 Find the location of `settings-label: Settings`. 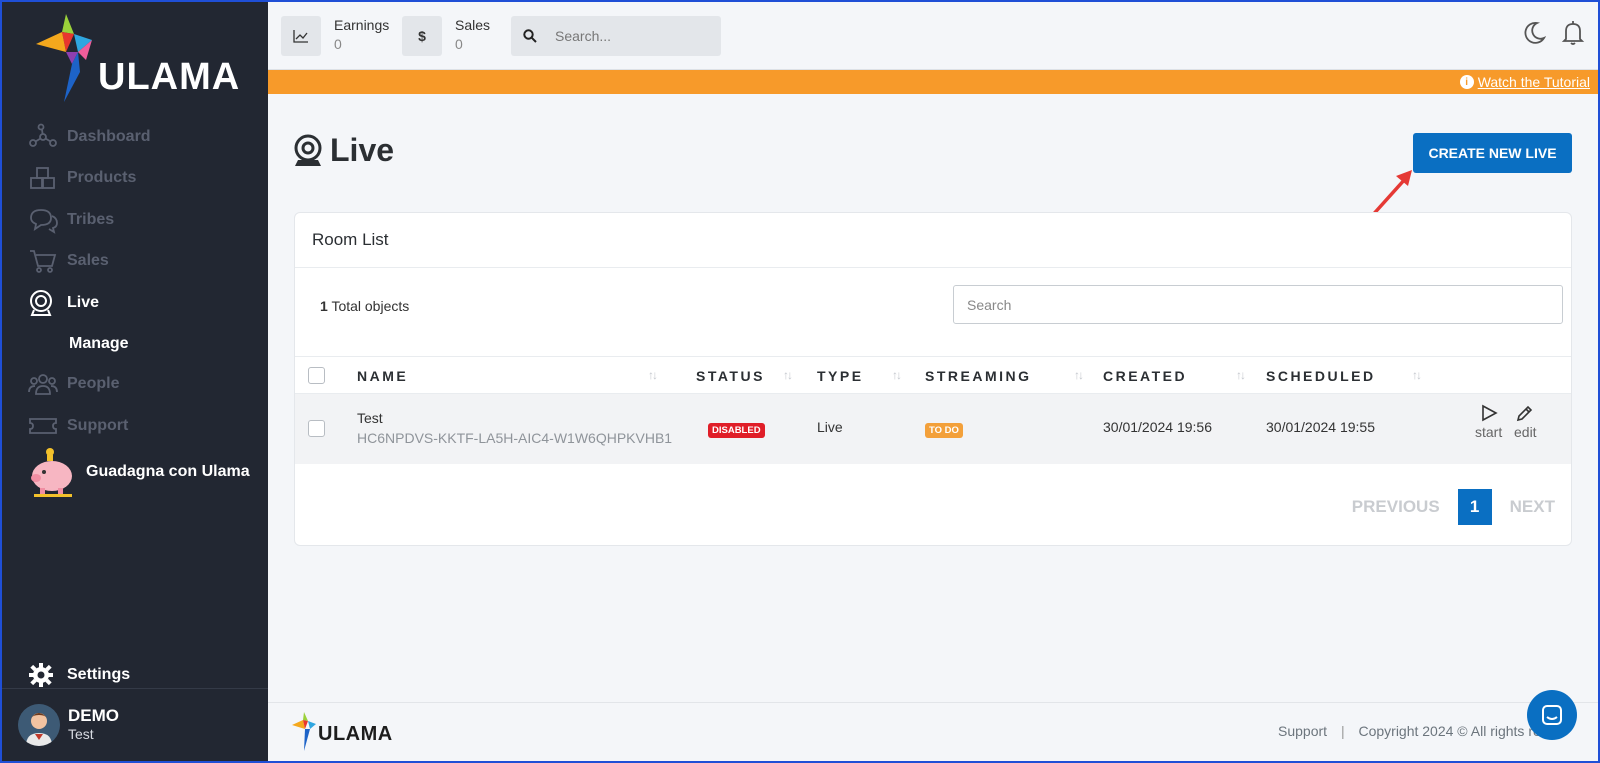

settings-label: Settings is located at coordinates (99, 674).